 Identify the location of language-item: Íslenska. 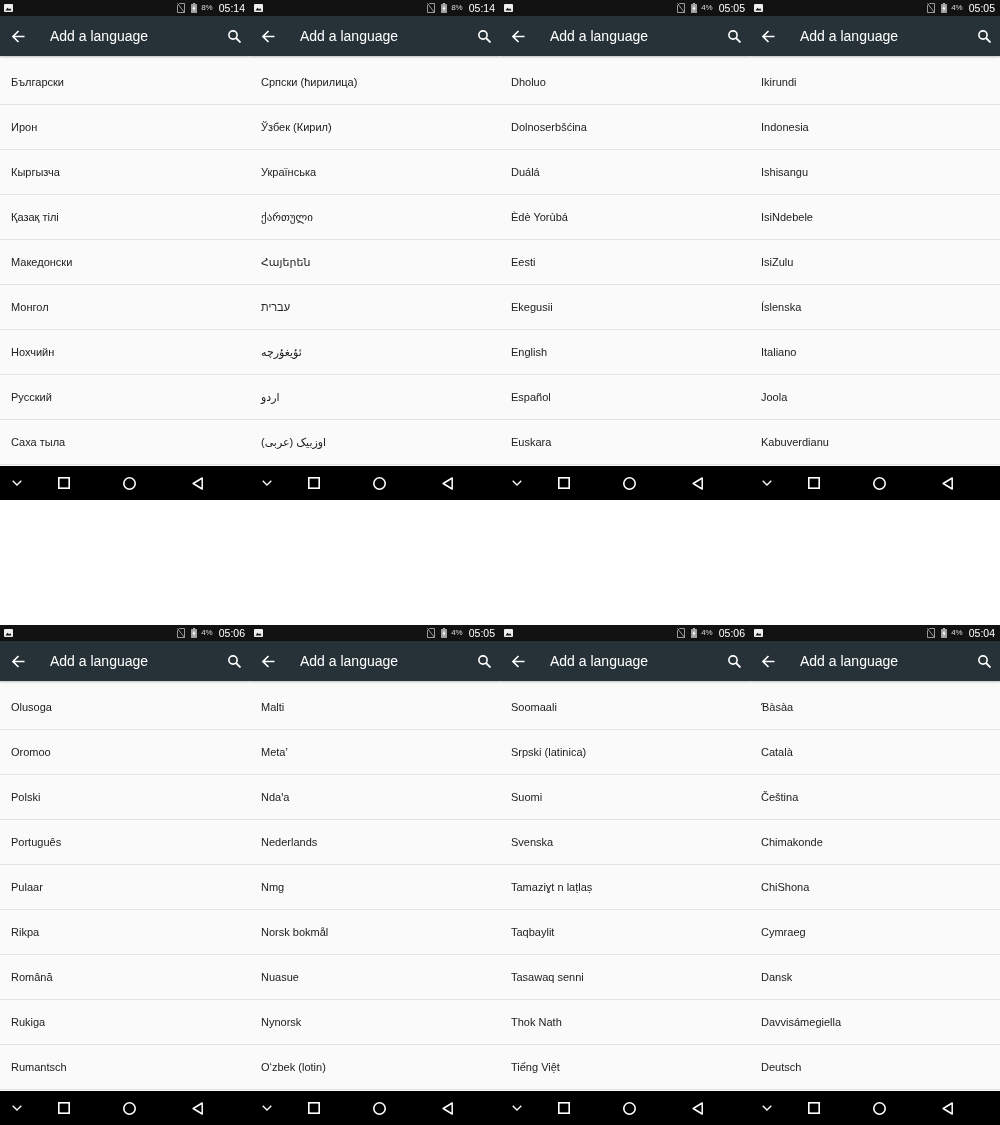
(875, 307).